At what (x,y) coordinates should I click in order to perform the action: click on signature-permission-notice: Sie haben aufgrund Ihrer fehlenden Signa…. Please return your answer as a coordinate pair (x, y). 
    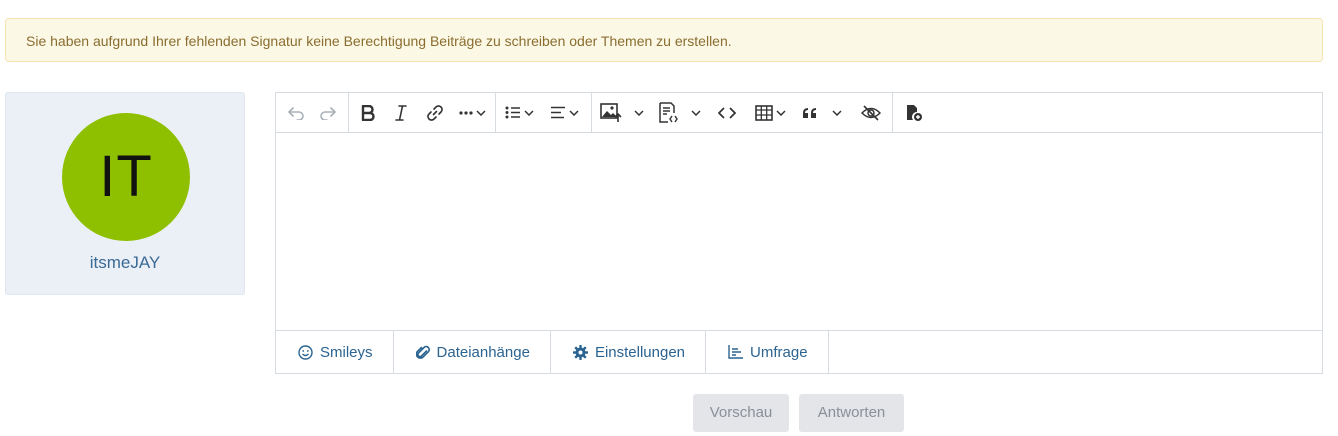
    Looking at the image, I should click on (664, 40).